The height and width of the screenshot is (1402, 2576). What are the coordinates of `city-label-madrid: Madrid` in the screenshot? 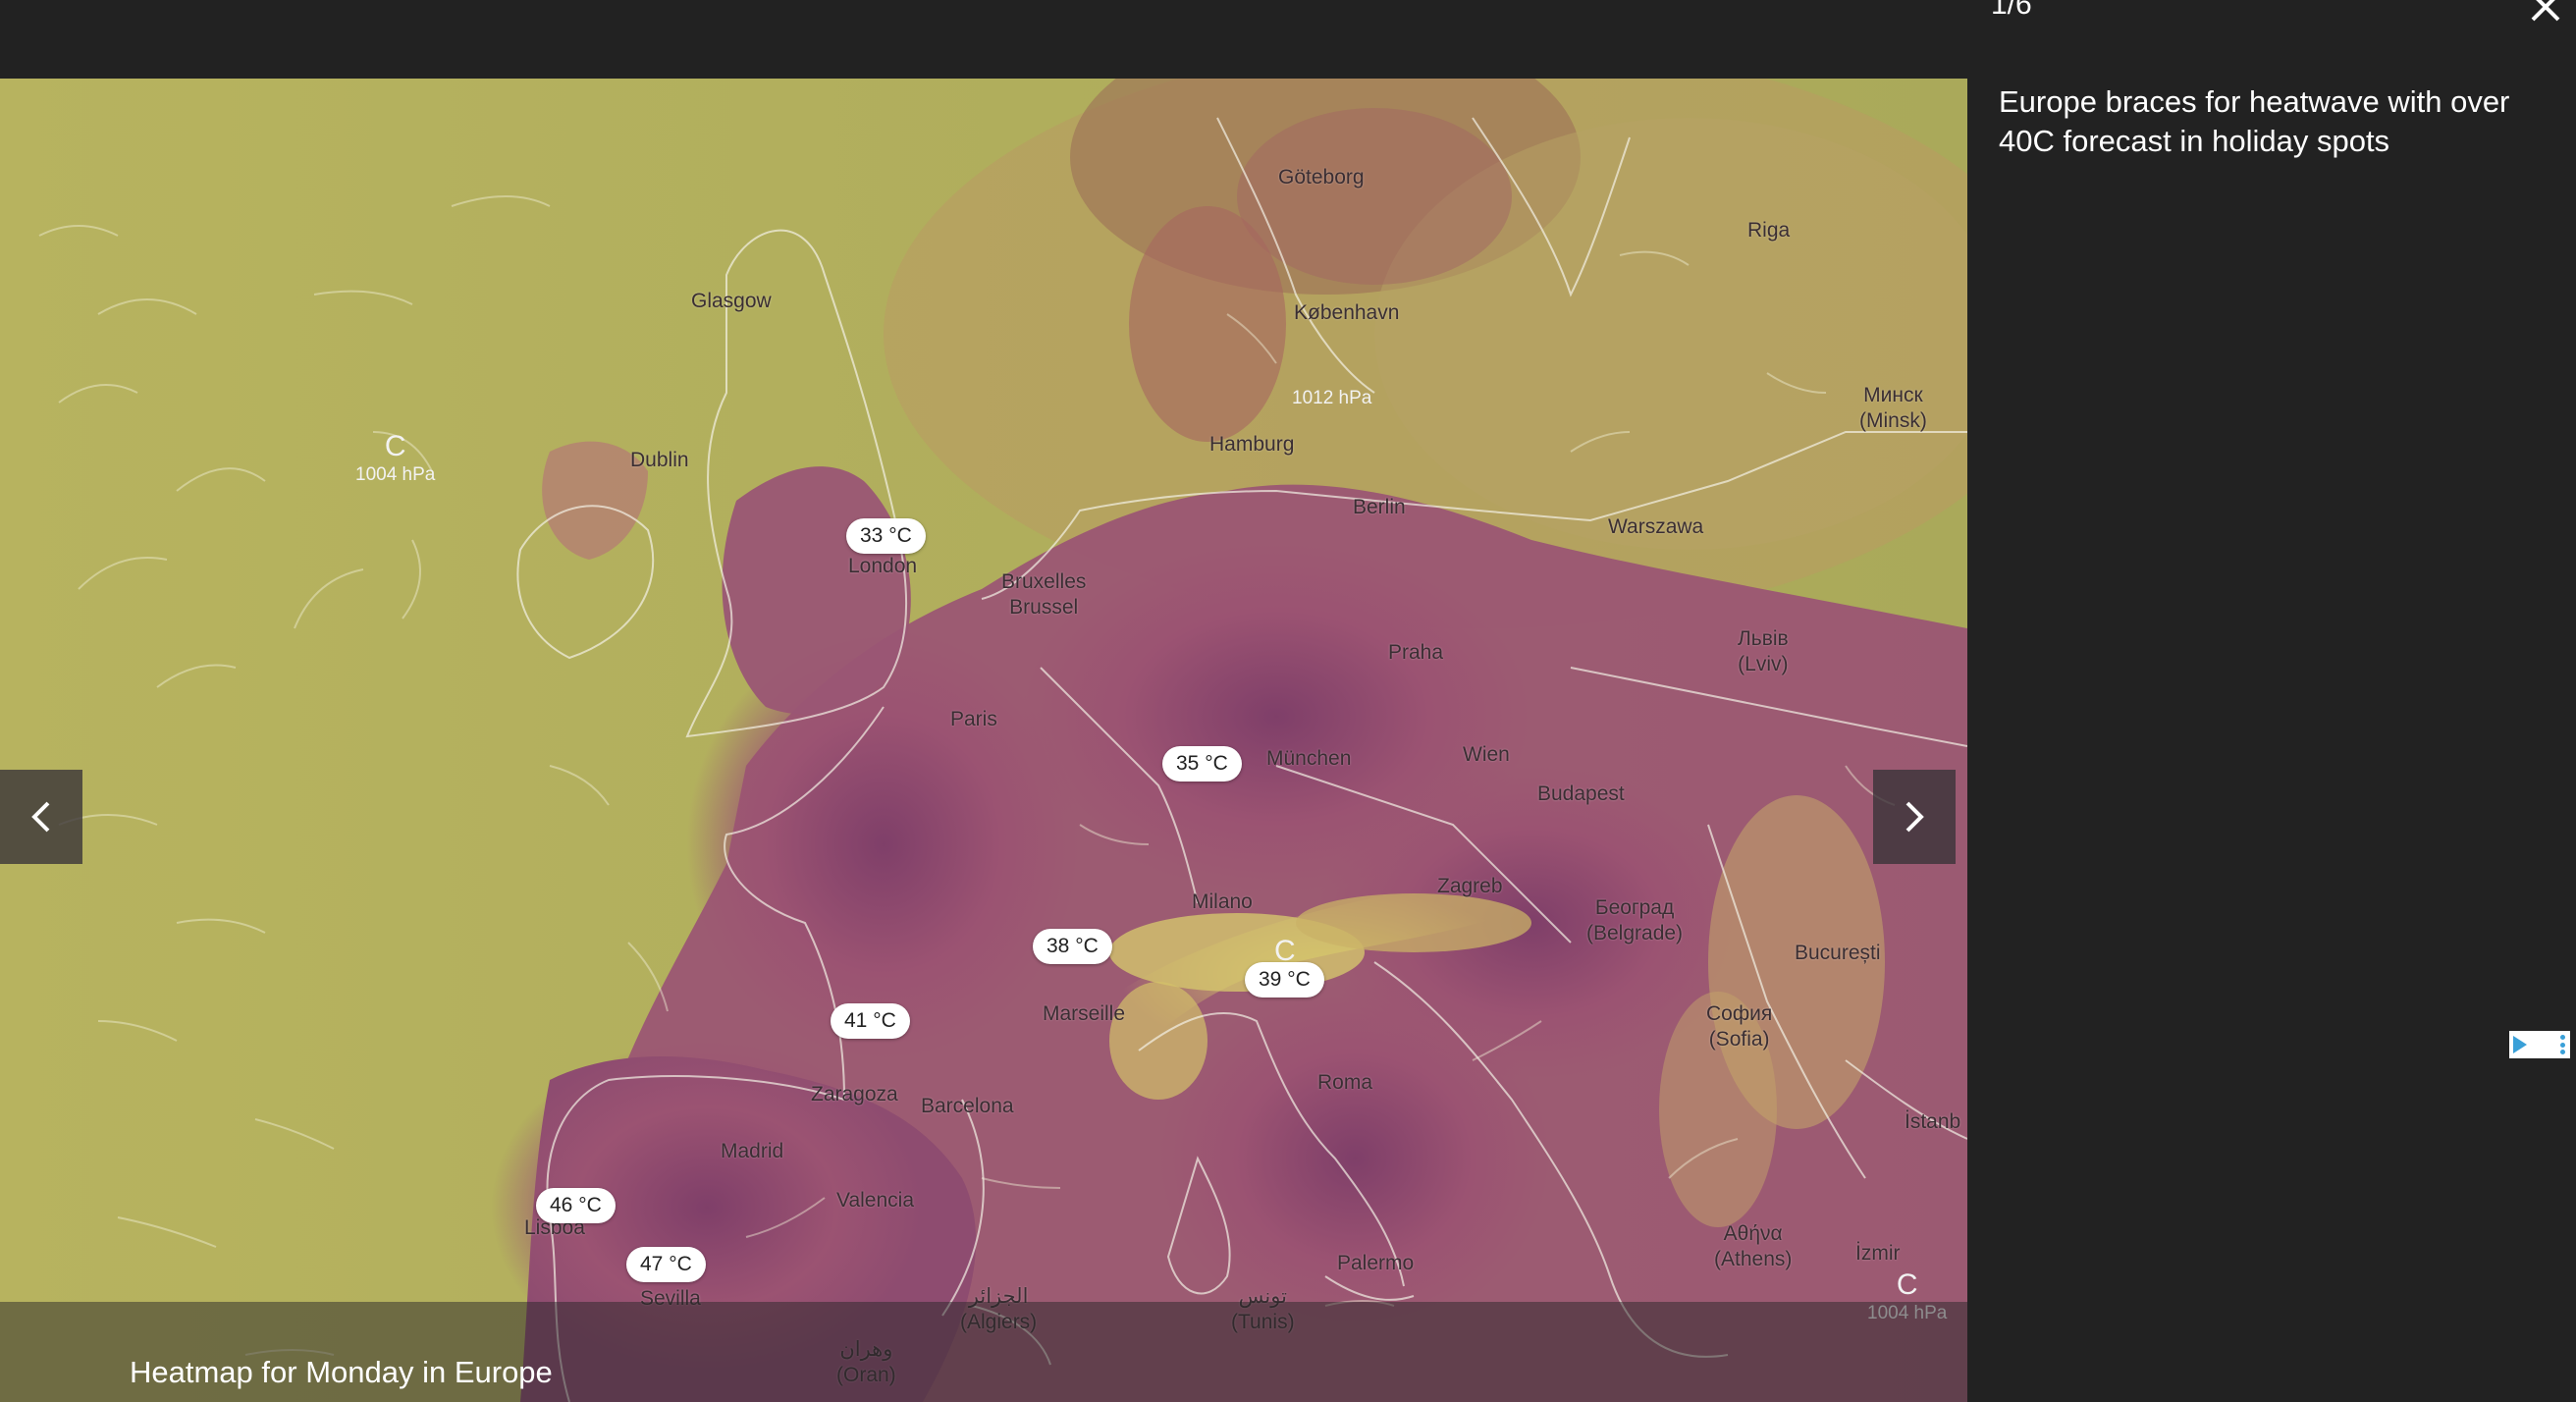 It's located at (752, 1151).